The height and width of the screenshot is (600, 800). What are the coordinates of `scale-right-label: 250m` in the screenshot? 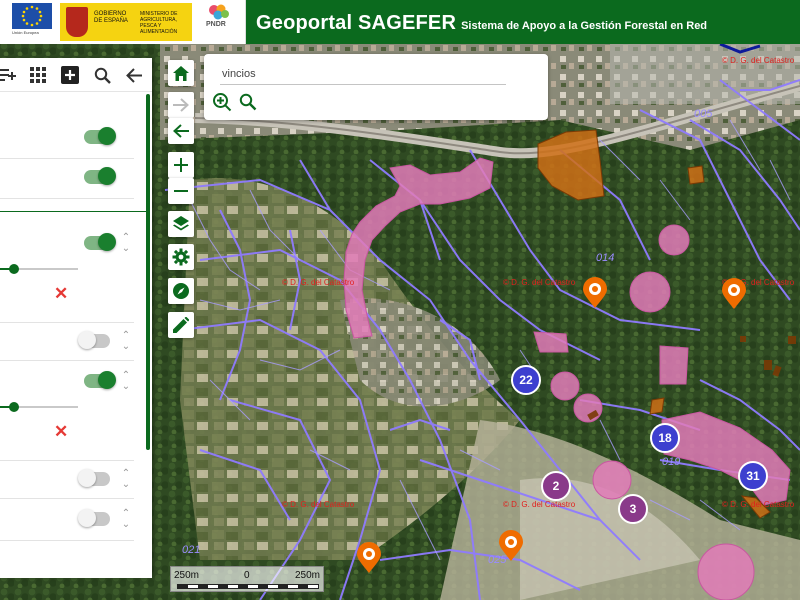 It's located at (308, 575).